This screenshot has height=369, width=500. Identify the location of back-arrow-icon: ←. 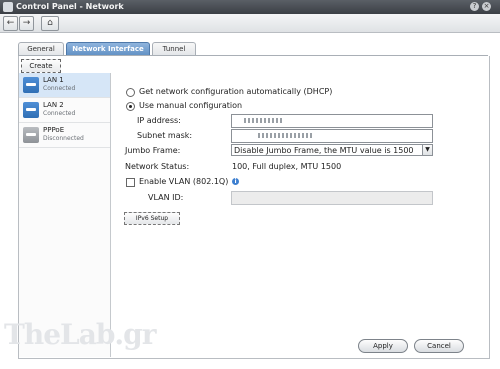
(10, 23).